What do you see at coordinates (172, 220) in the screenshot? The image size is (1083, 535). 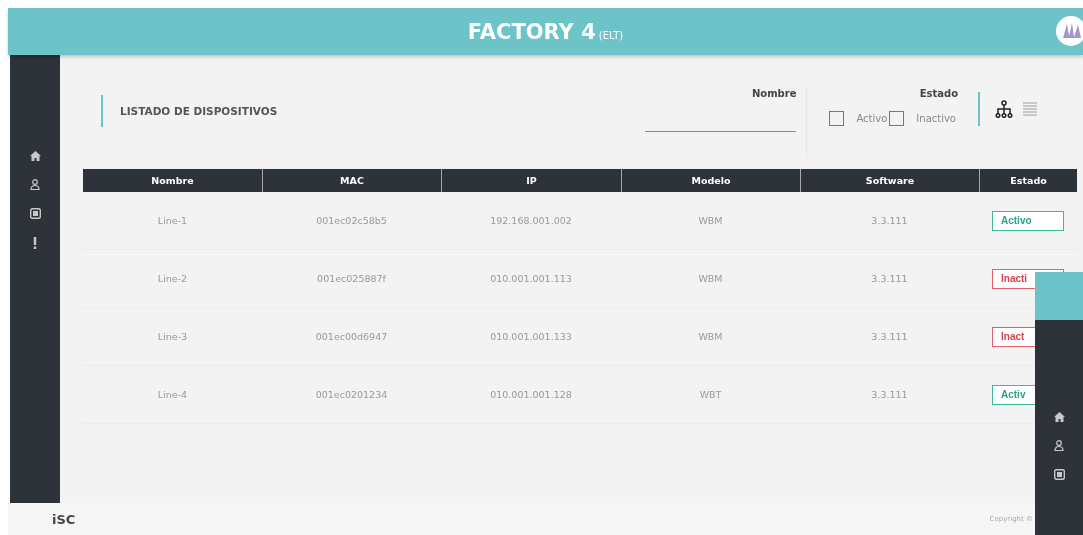 I see `table-cell-text: Line-1` at bounding box center [172, 220].